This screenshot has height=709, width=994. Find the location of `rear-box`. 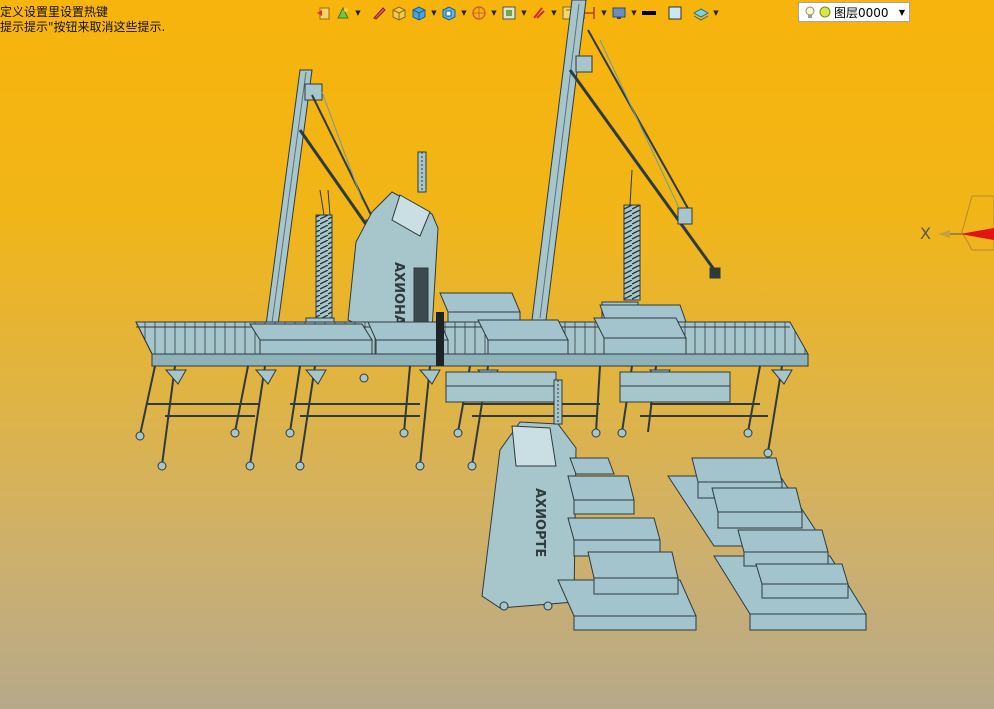

rear-box is located at coordinates (480, 308).